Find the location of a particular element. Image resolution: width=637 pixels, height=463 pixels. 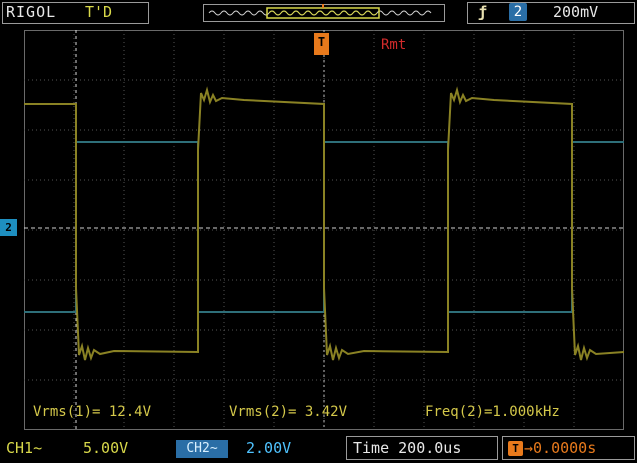

ch1-scale: 5.00V is located at coordinates (106, 448).